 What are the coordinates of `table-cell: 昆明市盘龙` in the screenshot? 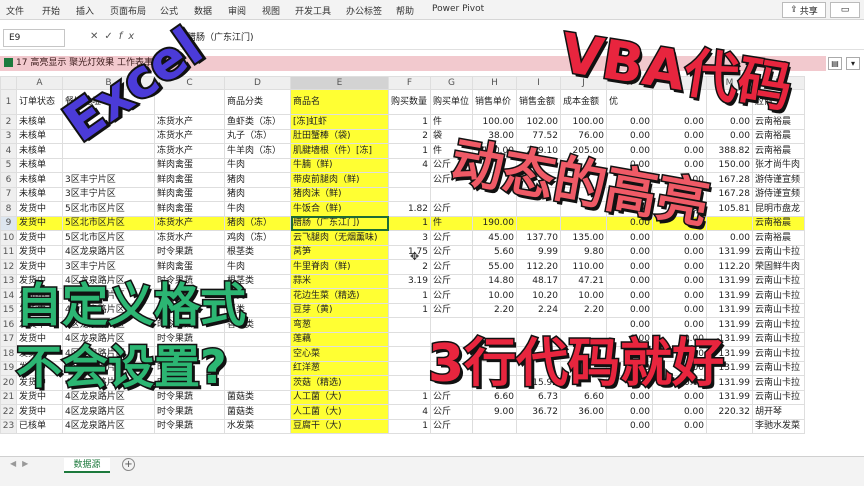 It's located at (778, 209).